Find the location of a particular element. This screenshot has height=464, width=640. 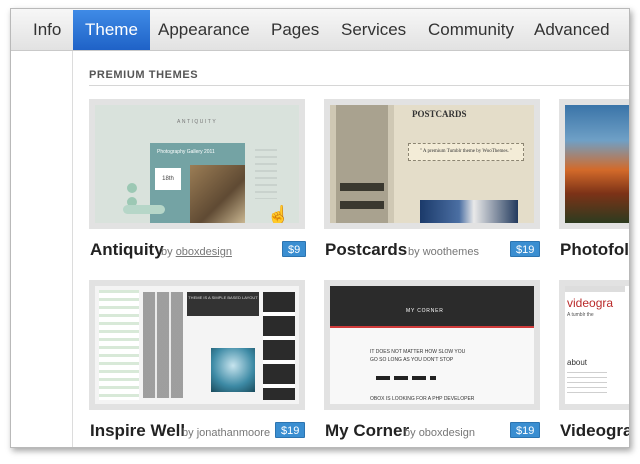

inspire-well-preview: THEME IS A SIMPLE BASED LAYOUT is located at coordinates (197, 345).